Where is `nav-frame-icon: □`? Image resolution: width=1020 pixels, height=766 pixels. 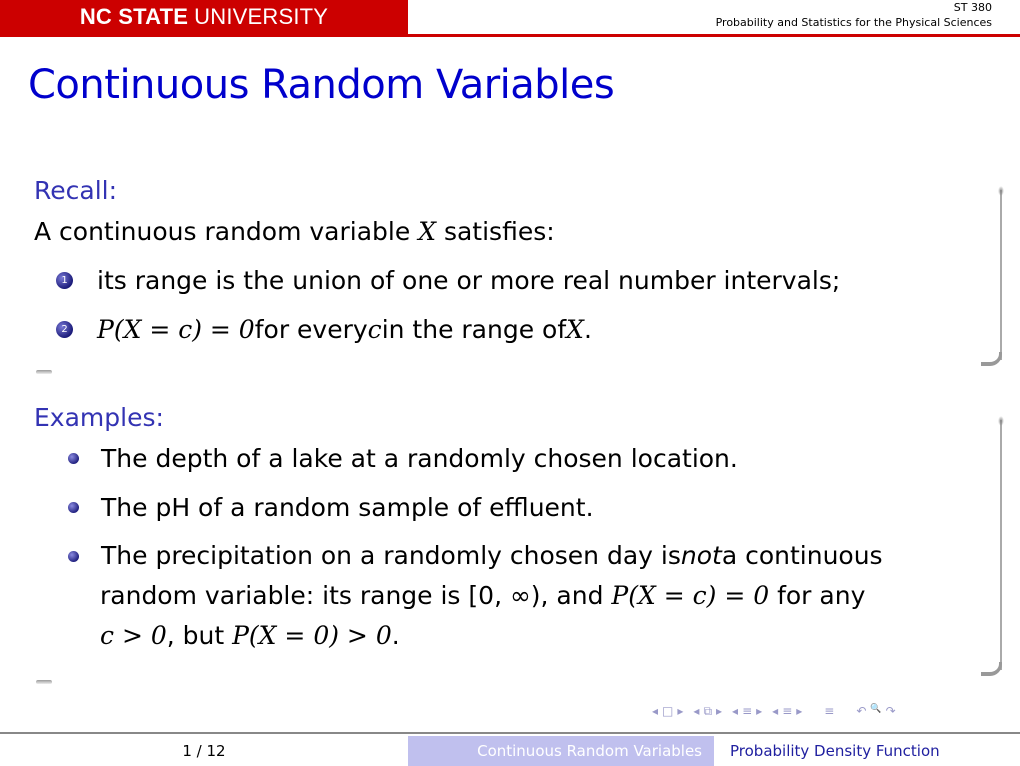
nav-frame-icon: □ is located at coordinates (667, 711).